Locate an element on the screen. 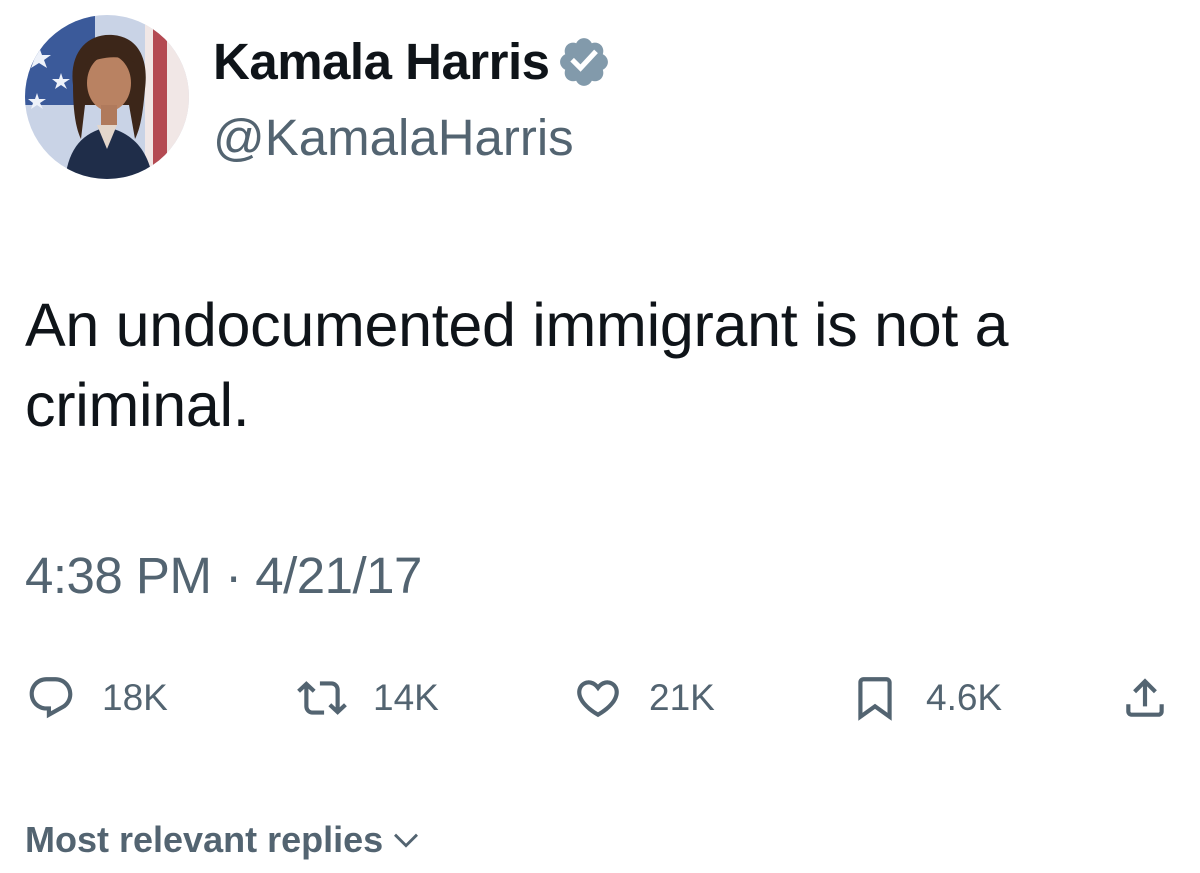 The height and width of the screenshot is (873, 1200). chevron-down-icon is located at coordinates (406, 840).